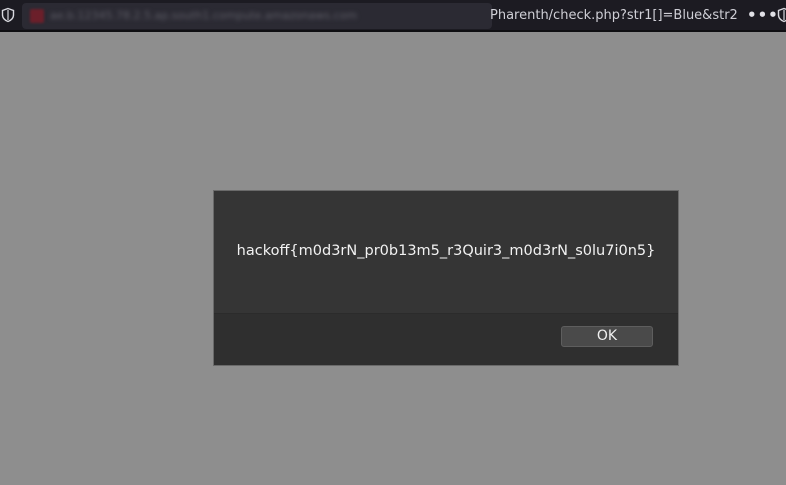 This screenshot has width=786, height=485. What do you see at coordinates (763, 15) in the screenshot?
I see `more-dots-icon: •••` at bounding box center [763, 15].